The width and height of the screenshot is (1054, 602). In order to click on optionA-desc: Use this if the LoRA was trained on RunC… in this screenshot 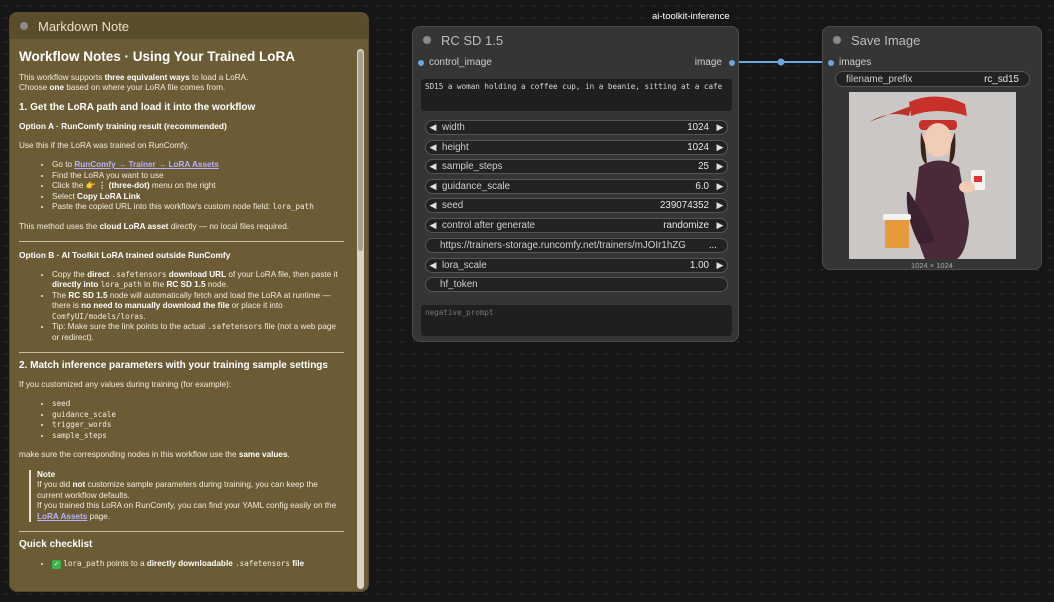, I will do `click(104, 145)`.